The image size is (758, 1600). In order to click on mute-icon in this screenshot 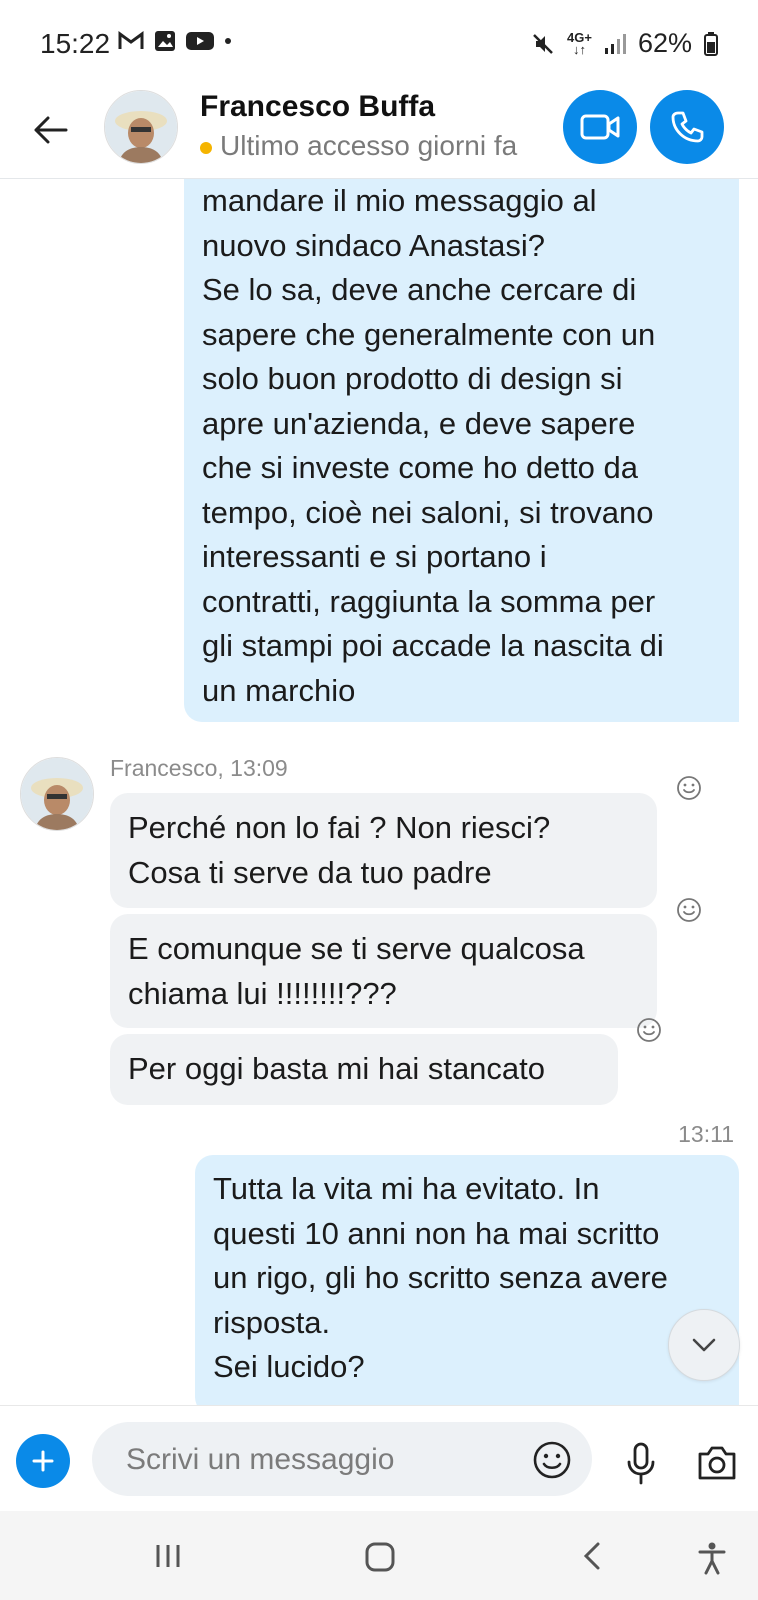, I will do `click(543, 43)`.